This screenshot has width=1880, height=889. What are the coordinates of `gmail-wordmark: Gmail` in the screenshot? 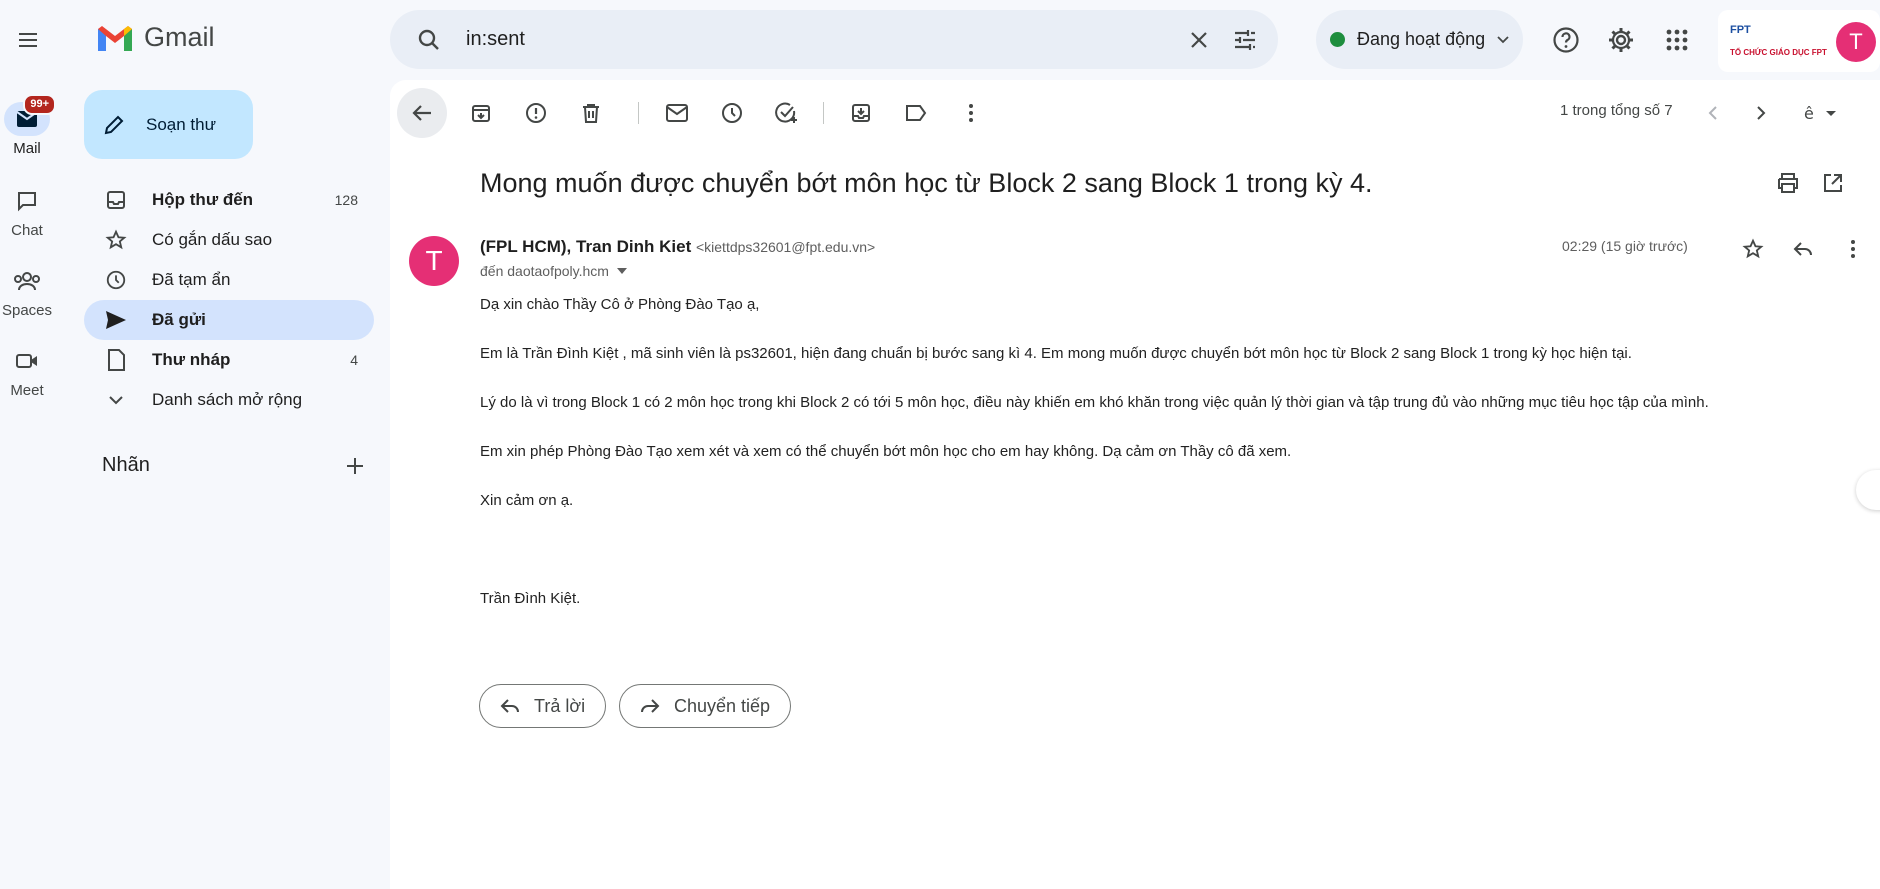 It's located at (179, 37).